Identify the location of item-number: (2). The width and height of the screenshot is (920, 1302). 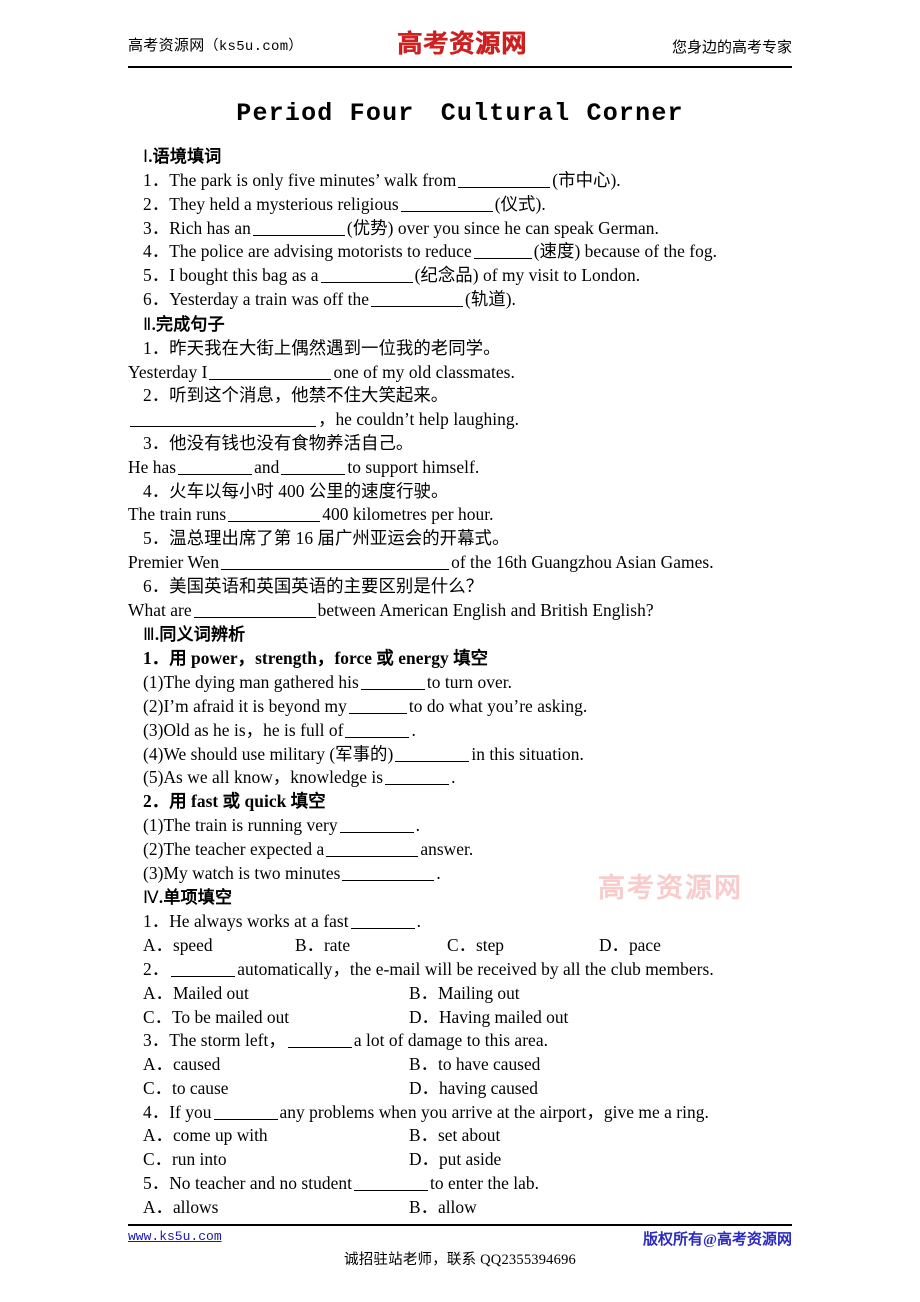
(153, 848).